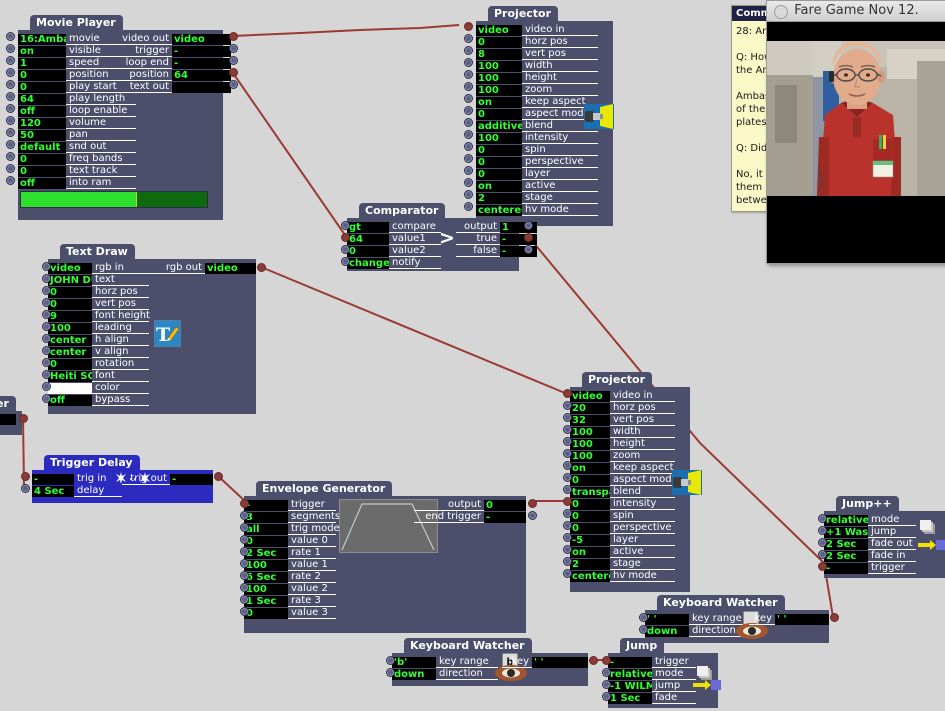 The width and height of the screenshot is (945, 711). Describe the element at coordinates (233, 36) in the screenshot. I see `jack-video-out` at that location.